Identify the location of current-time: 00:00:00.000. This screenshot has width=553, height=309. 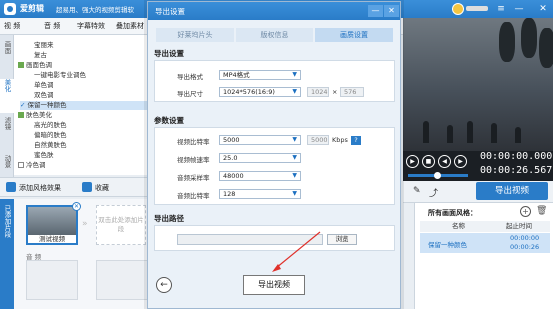
(516, 156).